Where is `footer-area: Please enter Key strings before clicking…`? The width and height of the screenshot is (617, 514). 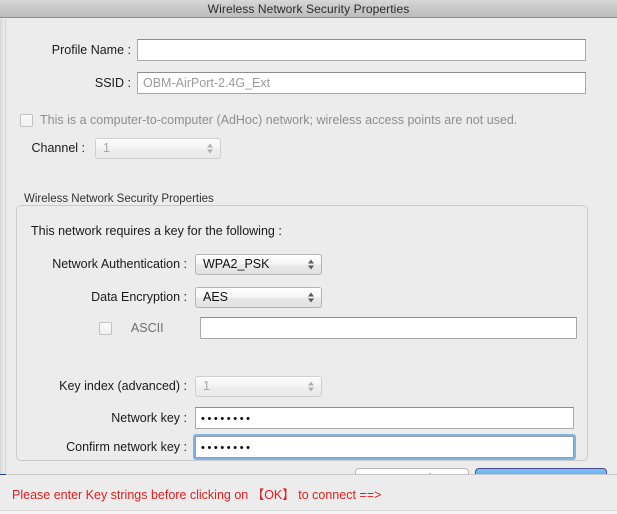 footer-area: Please enter Key strings before clicking… is located at coordinates (308, 494).